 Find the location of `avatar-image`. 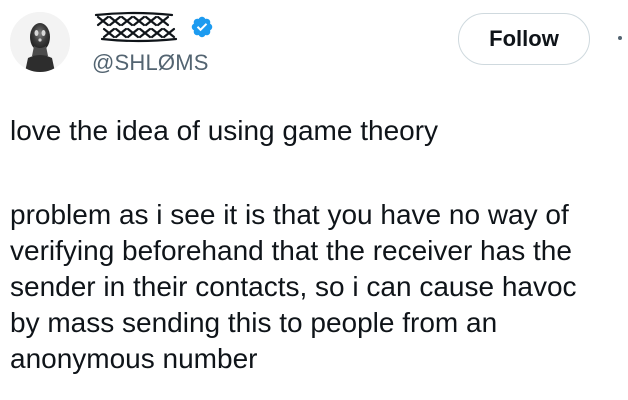

avatar-image is located at coordinates (40, 42).